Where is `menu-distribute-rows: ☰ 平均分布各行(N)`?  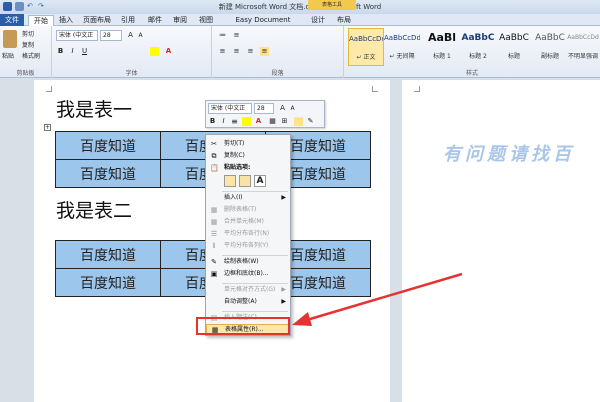
menu-distribute-rows: ☰ 平均分布各行(N) is located at coordinates (248, 234).